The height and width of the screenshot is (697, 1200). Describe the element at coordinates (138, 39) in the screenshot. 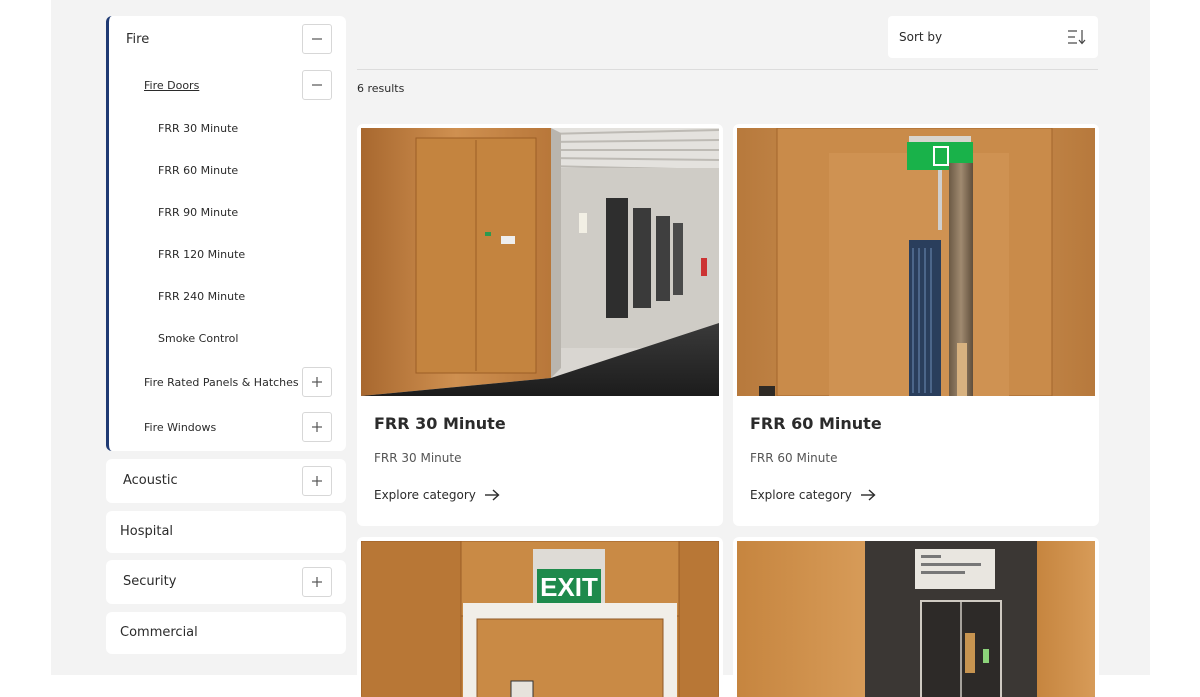

I see `category-fire-label: Fire` at that location.